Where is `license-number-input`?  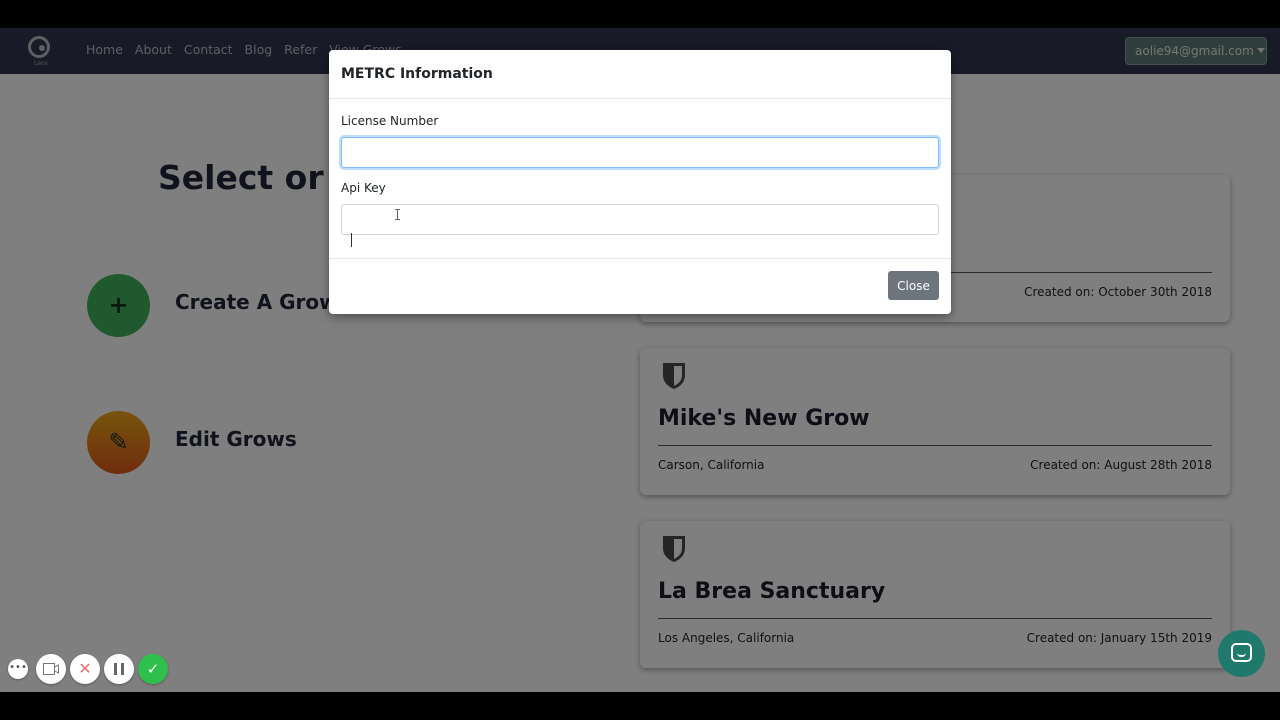 license-number-input is located at coordinates (640, 152).